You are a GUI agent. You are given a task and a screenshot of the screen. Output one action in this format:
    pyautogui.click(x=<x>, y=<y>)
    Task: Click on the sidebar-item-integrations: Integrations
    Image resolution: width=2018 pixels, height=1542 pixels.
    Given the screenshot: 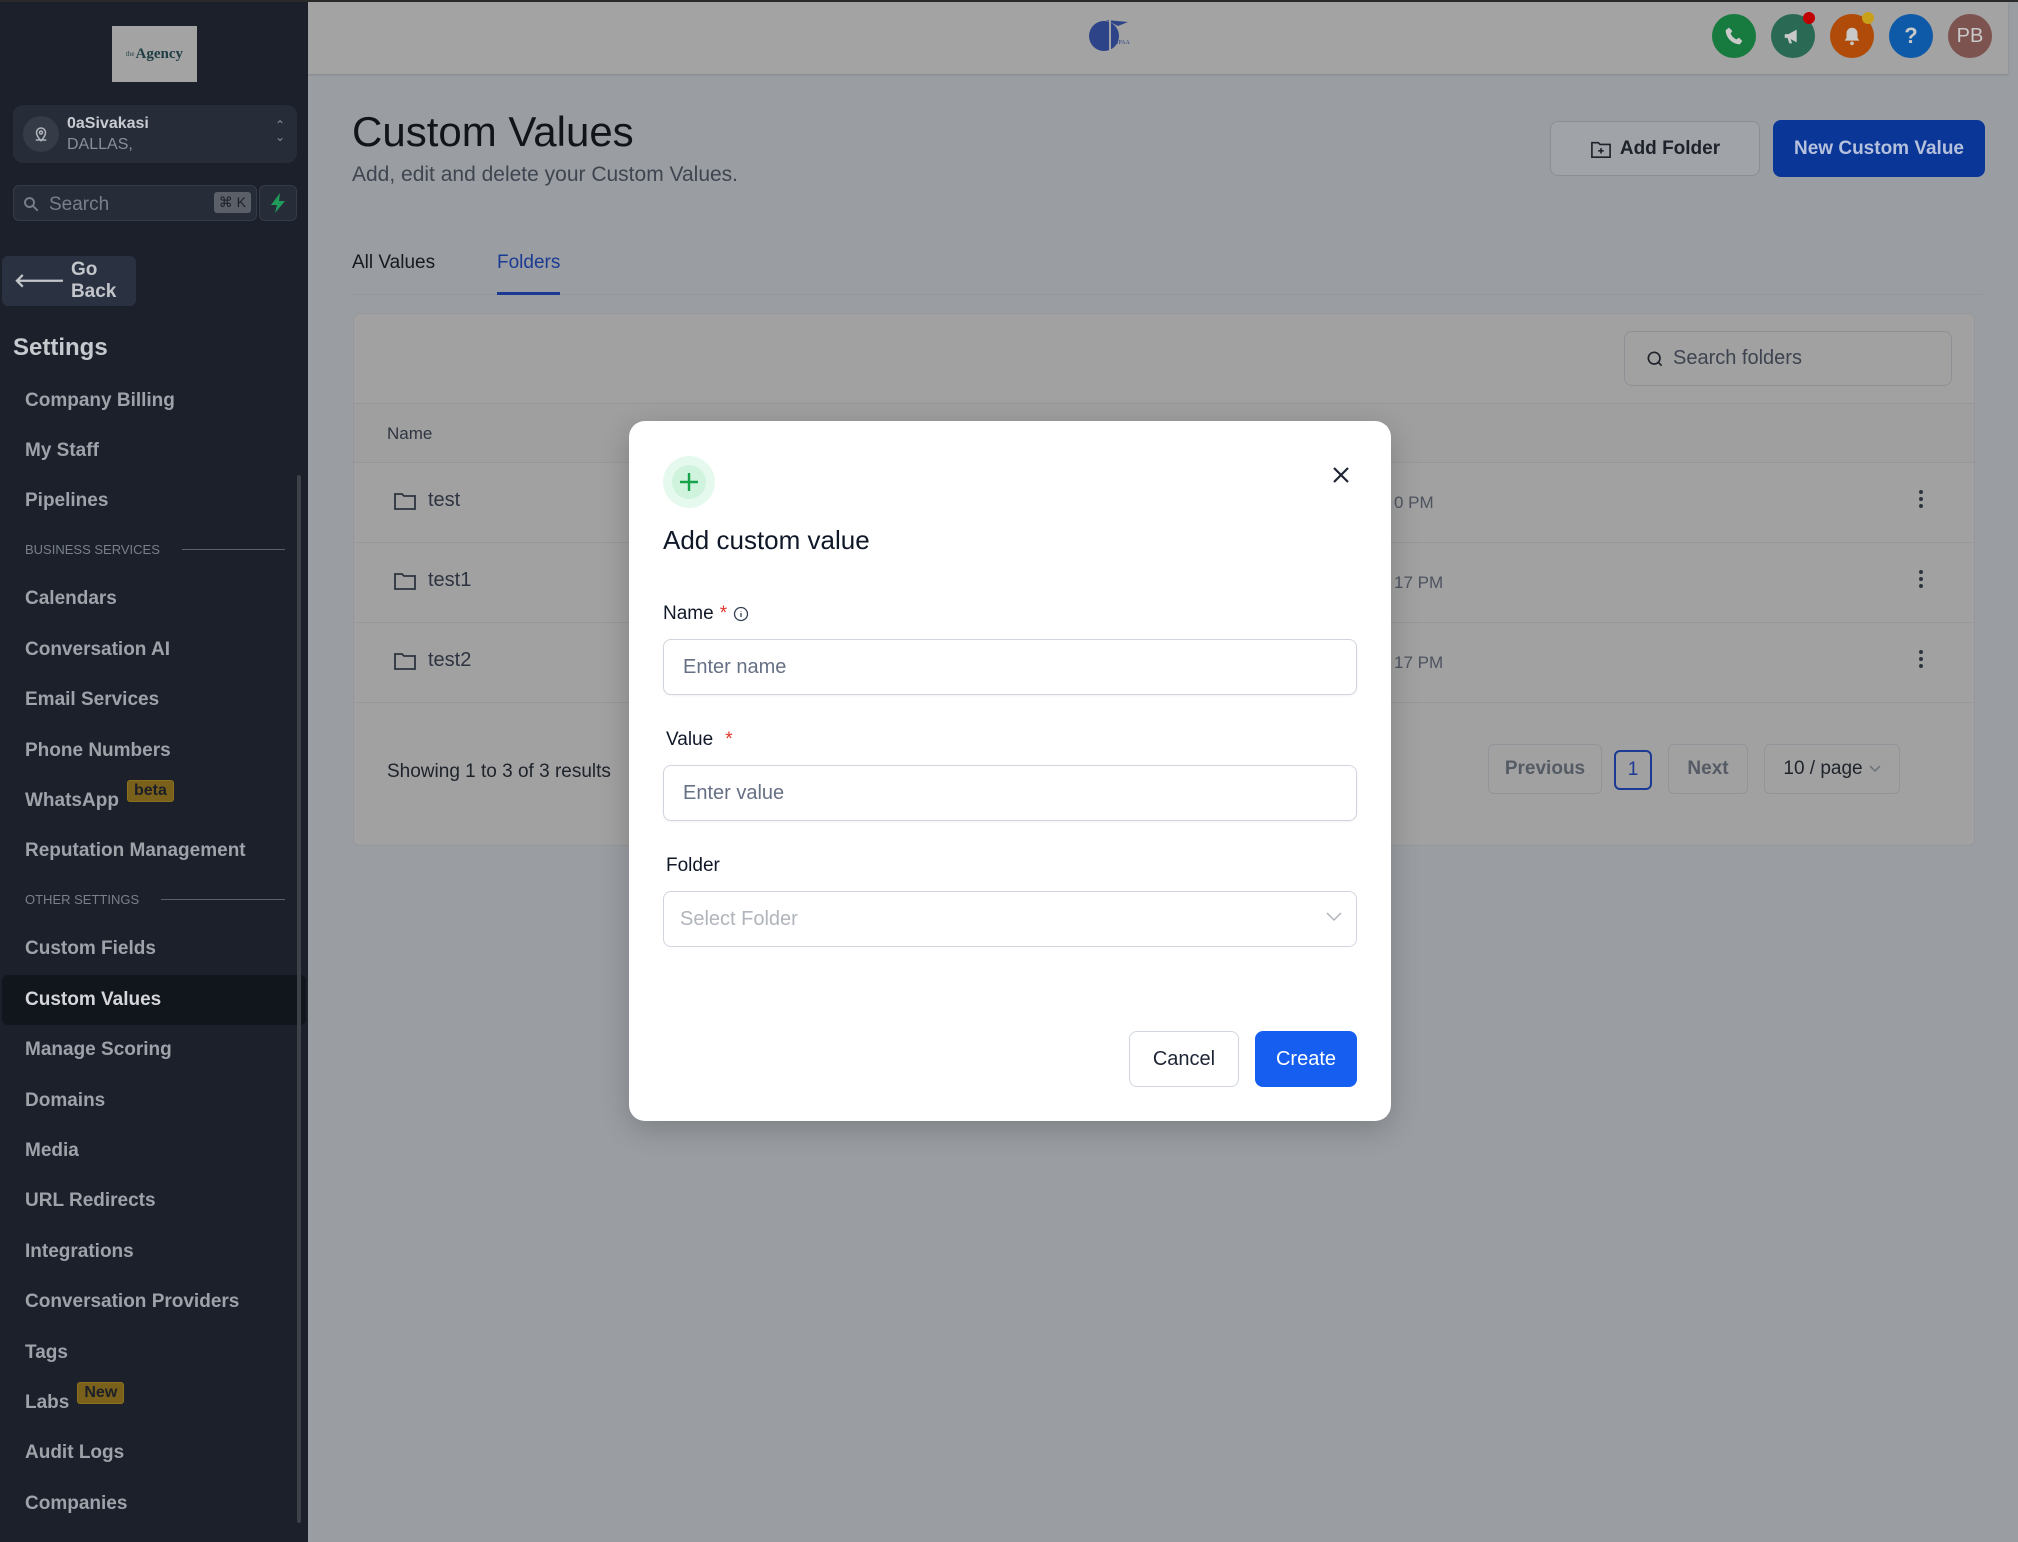 What is the action you would take?
    pyautogui.click(x=154, y=1252)
    